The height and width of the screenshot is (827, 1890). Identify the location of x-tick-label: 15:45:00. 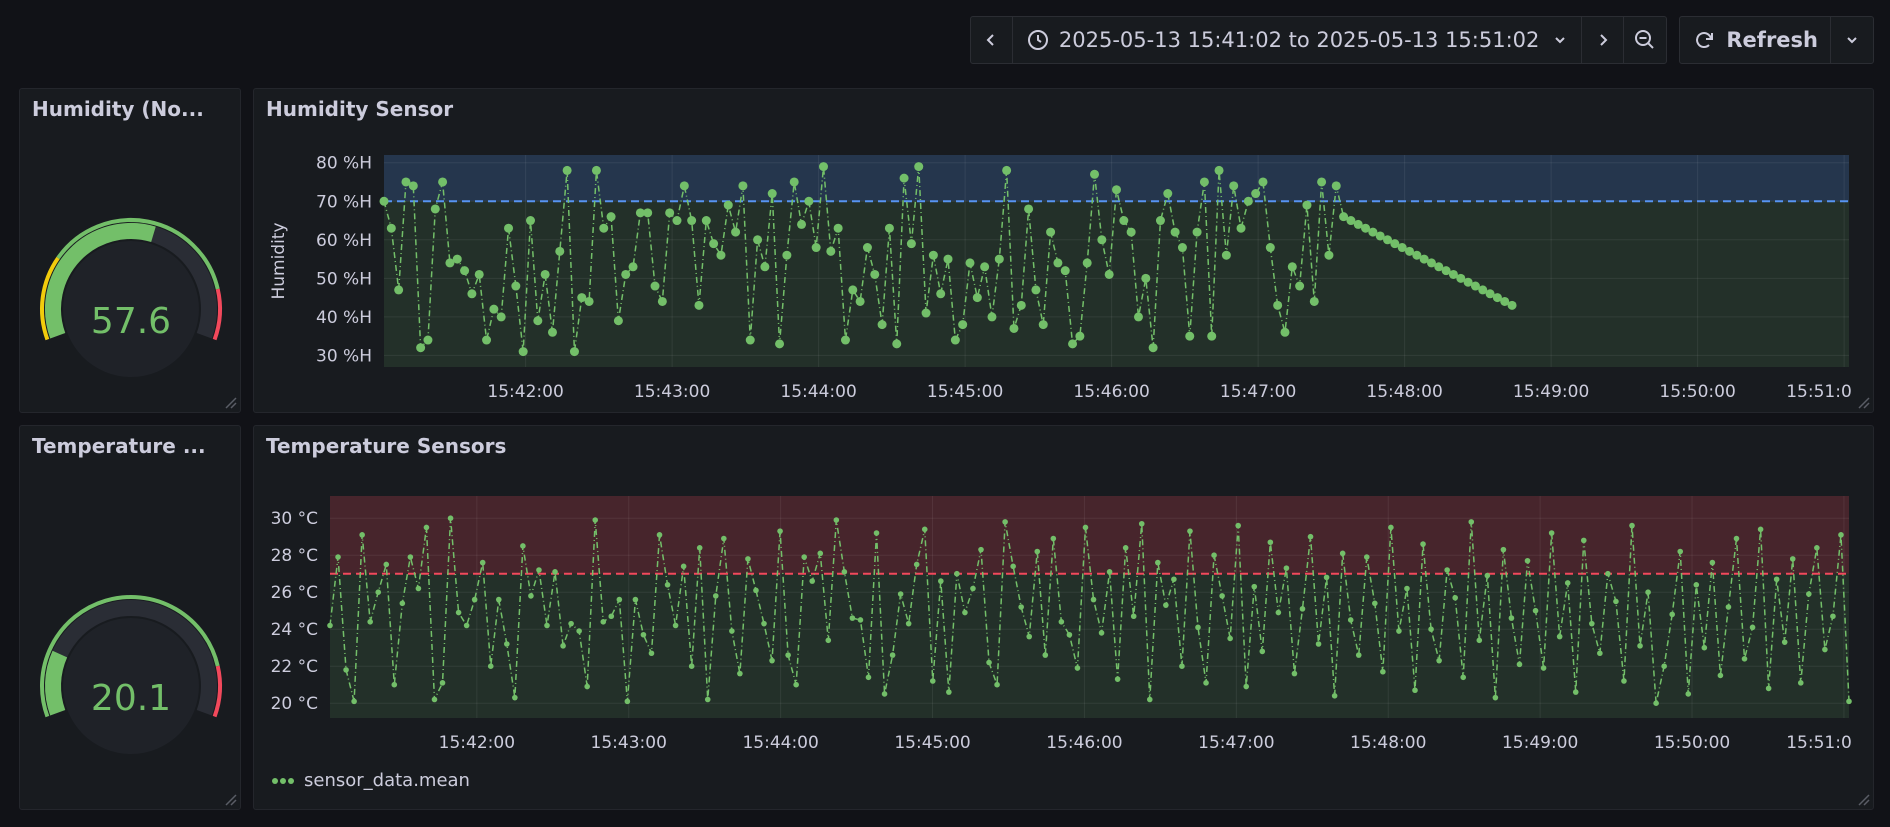
(965, 392).